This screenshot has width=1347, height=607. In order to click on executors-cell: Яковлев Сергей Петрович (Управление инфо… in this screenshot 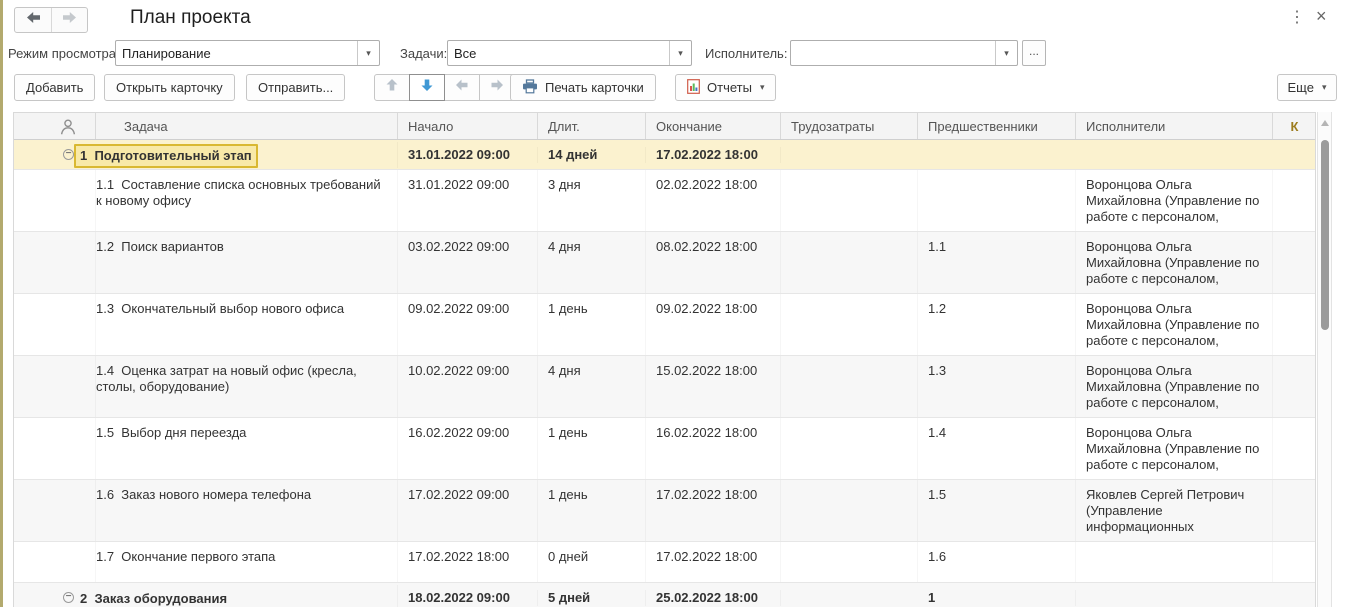, I will do `click(1174, 510)`.